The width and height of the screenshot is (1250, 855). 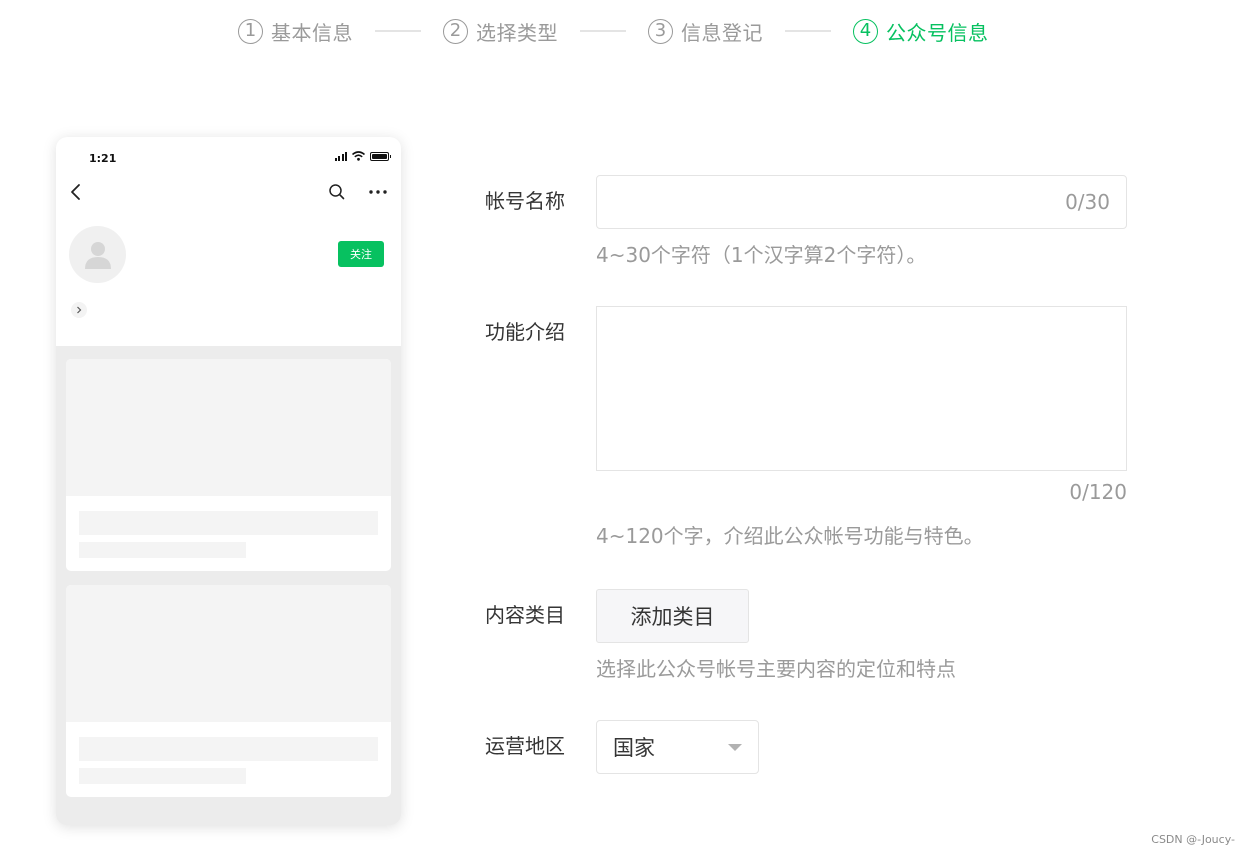 I want to click on progress-stepper: 1 基本信息 2 选择类型 3 信息登记 4 公众号信息, so click(x=613, y=31).